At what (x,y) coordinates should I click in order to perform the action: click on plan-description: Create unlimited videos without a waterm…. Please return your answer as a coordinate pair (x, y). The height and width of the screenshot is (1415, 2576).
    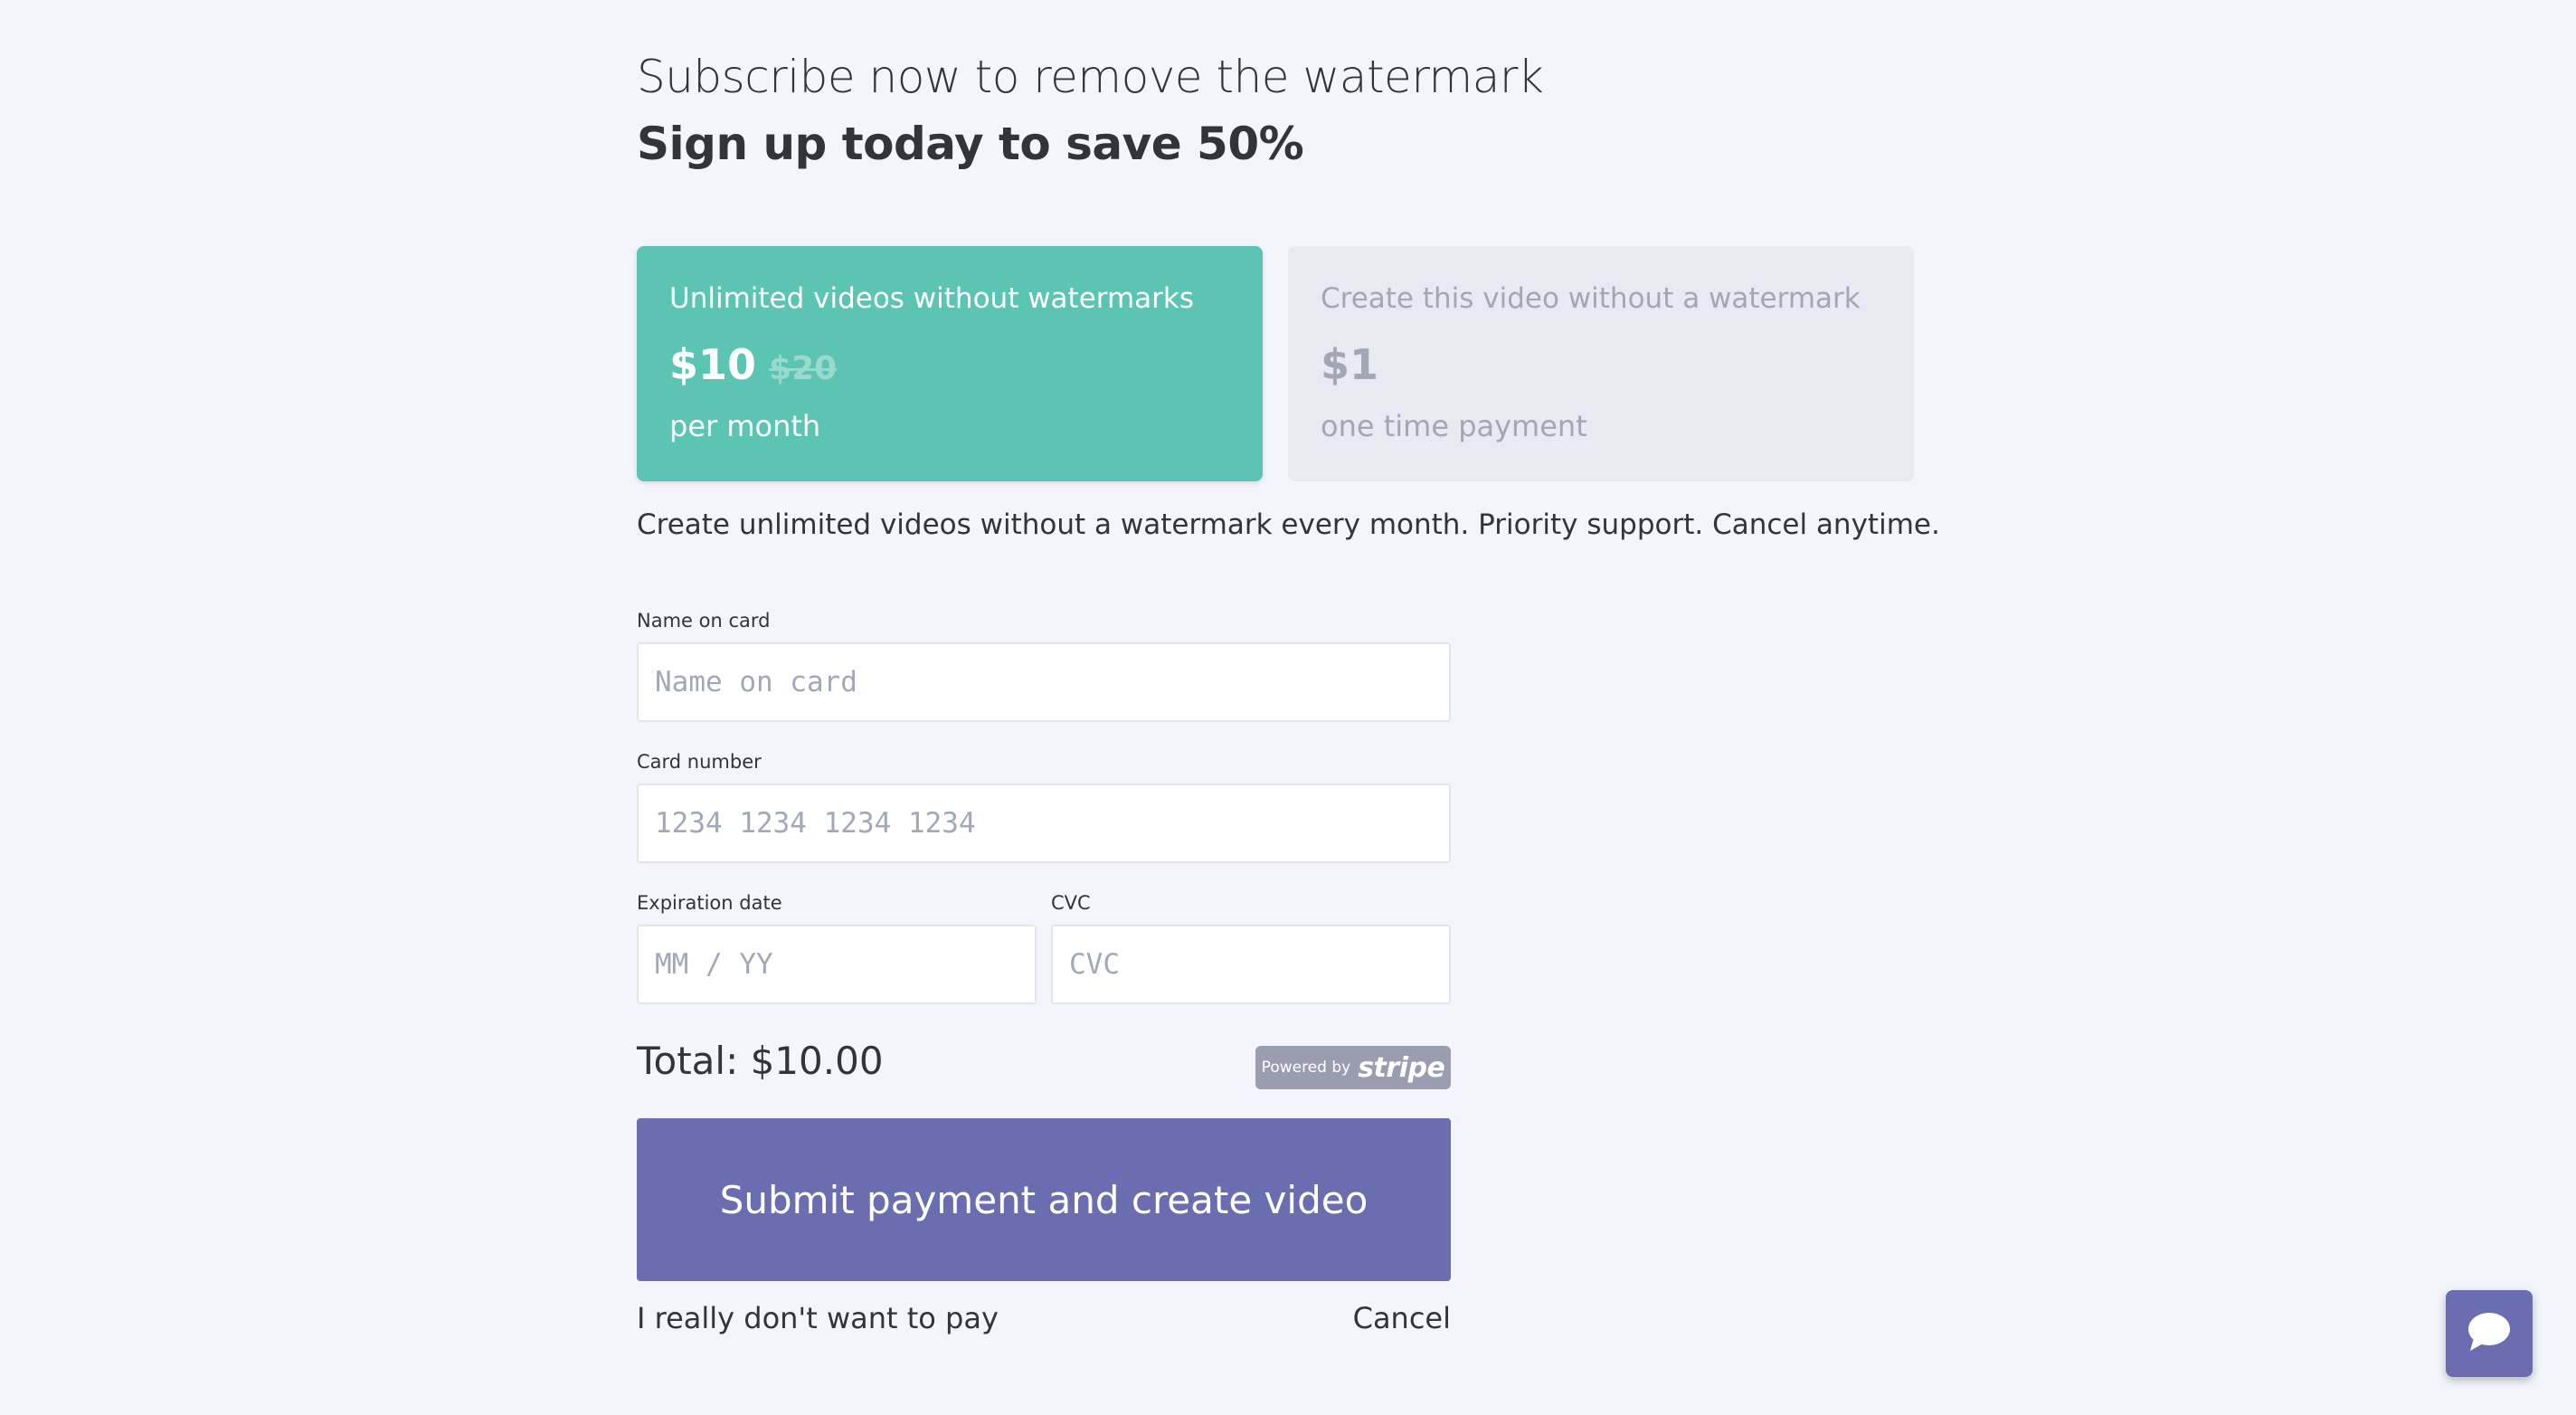
    Looking at the image, I should click on (1289, 524).